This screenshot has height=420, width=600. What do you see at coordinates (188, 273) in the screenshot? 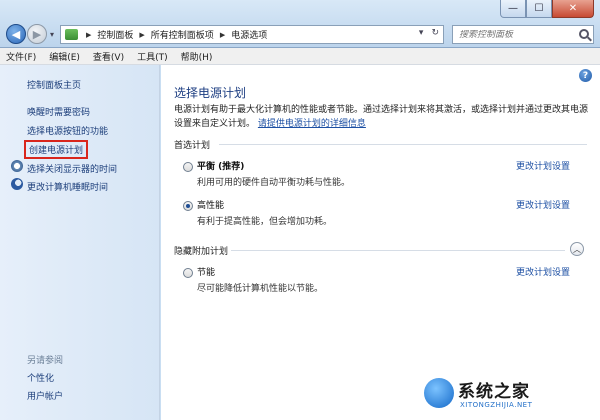
I see `plan-power-saver-radio` at bounding box center [188, 273].